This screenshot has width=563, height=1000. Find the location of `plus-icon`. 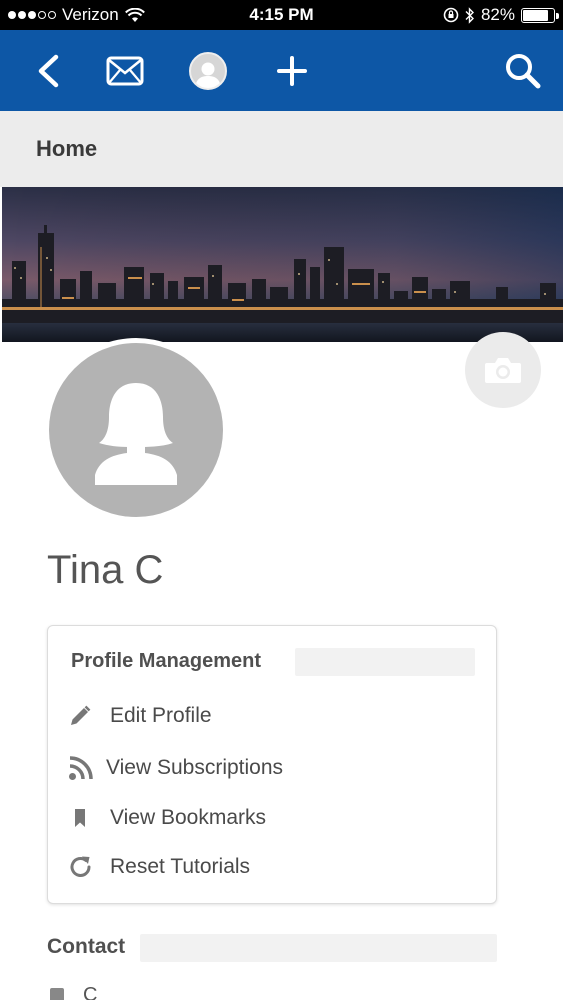

plus-icon is located at coordinates (292, 70).